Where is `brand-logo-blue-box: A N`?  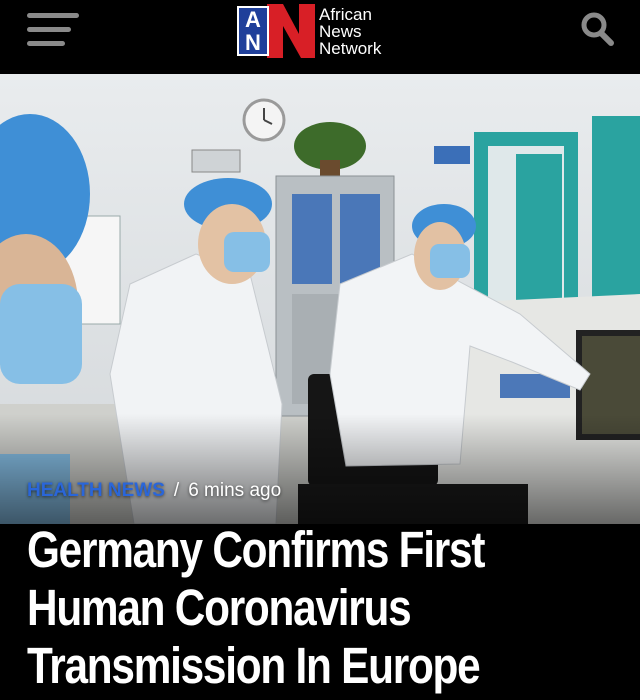
brand-logo-blue-box: A N is located at coordinates (253, 31).